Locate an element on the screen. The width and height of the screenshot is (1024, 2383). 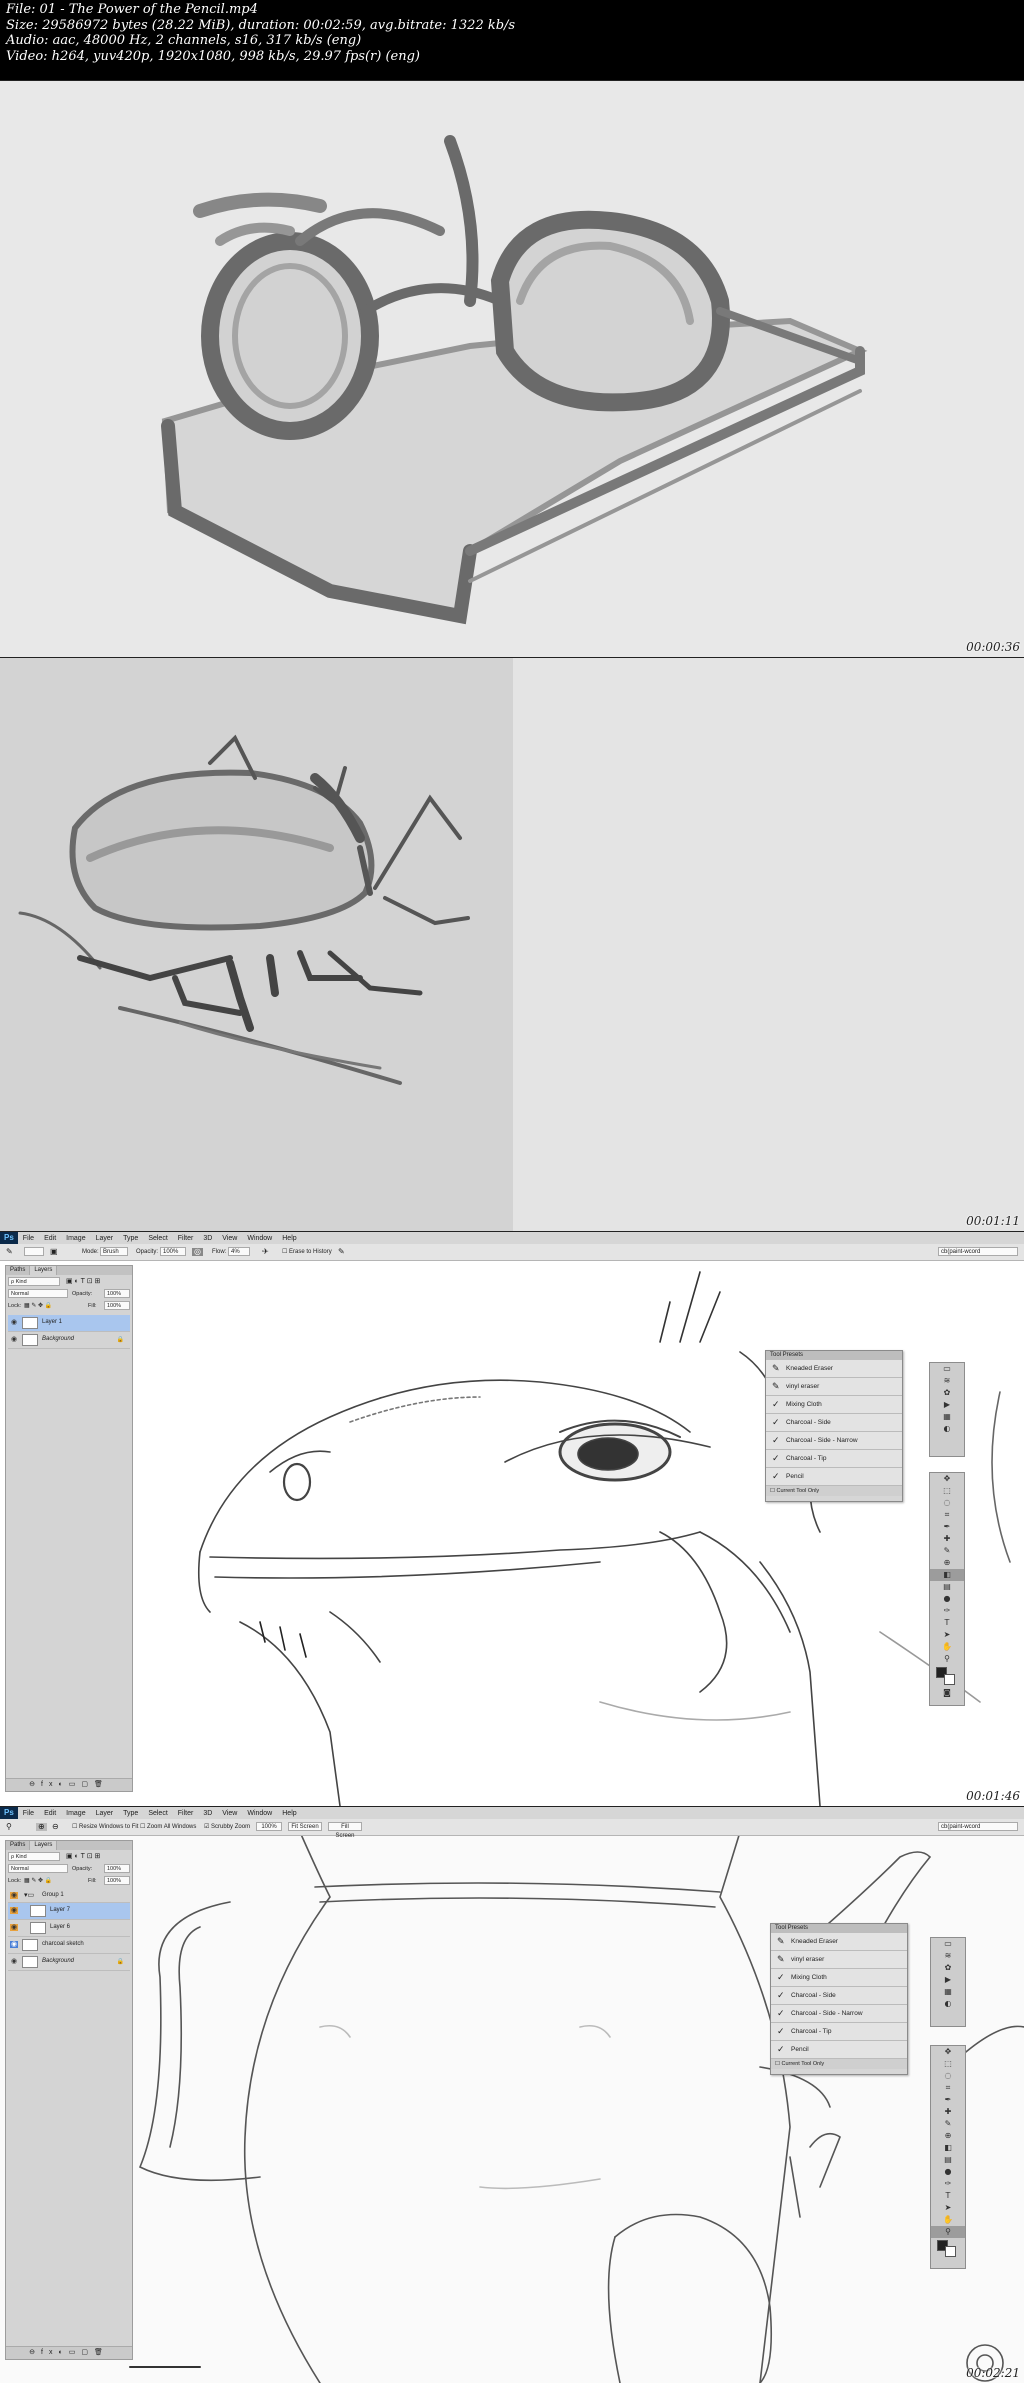
preset-vinyl-eraser: ✎ vinyl eraser is located at coordinates (839, 1960).